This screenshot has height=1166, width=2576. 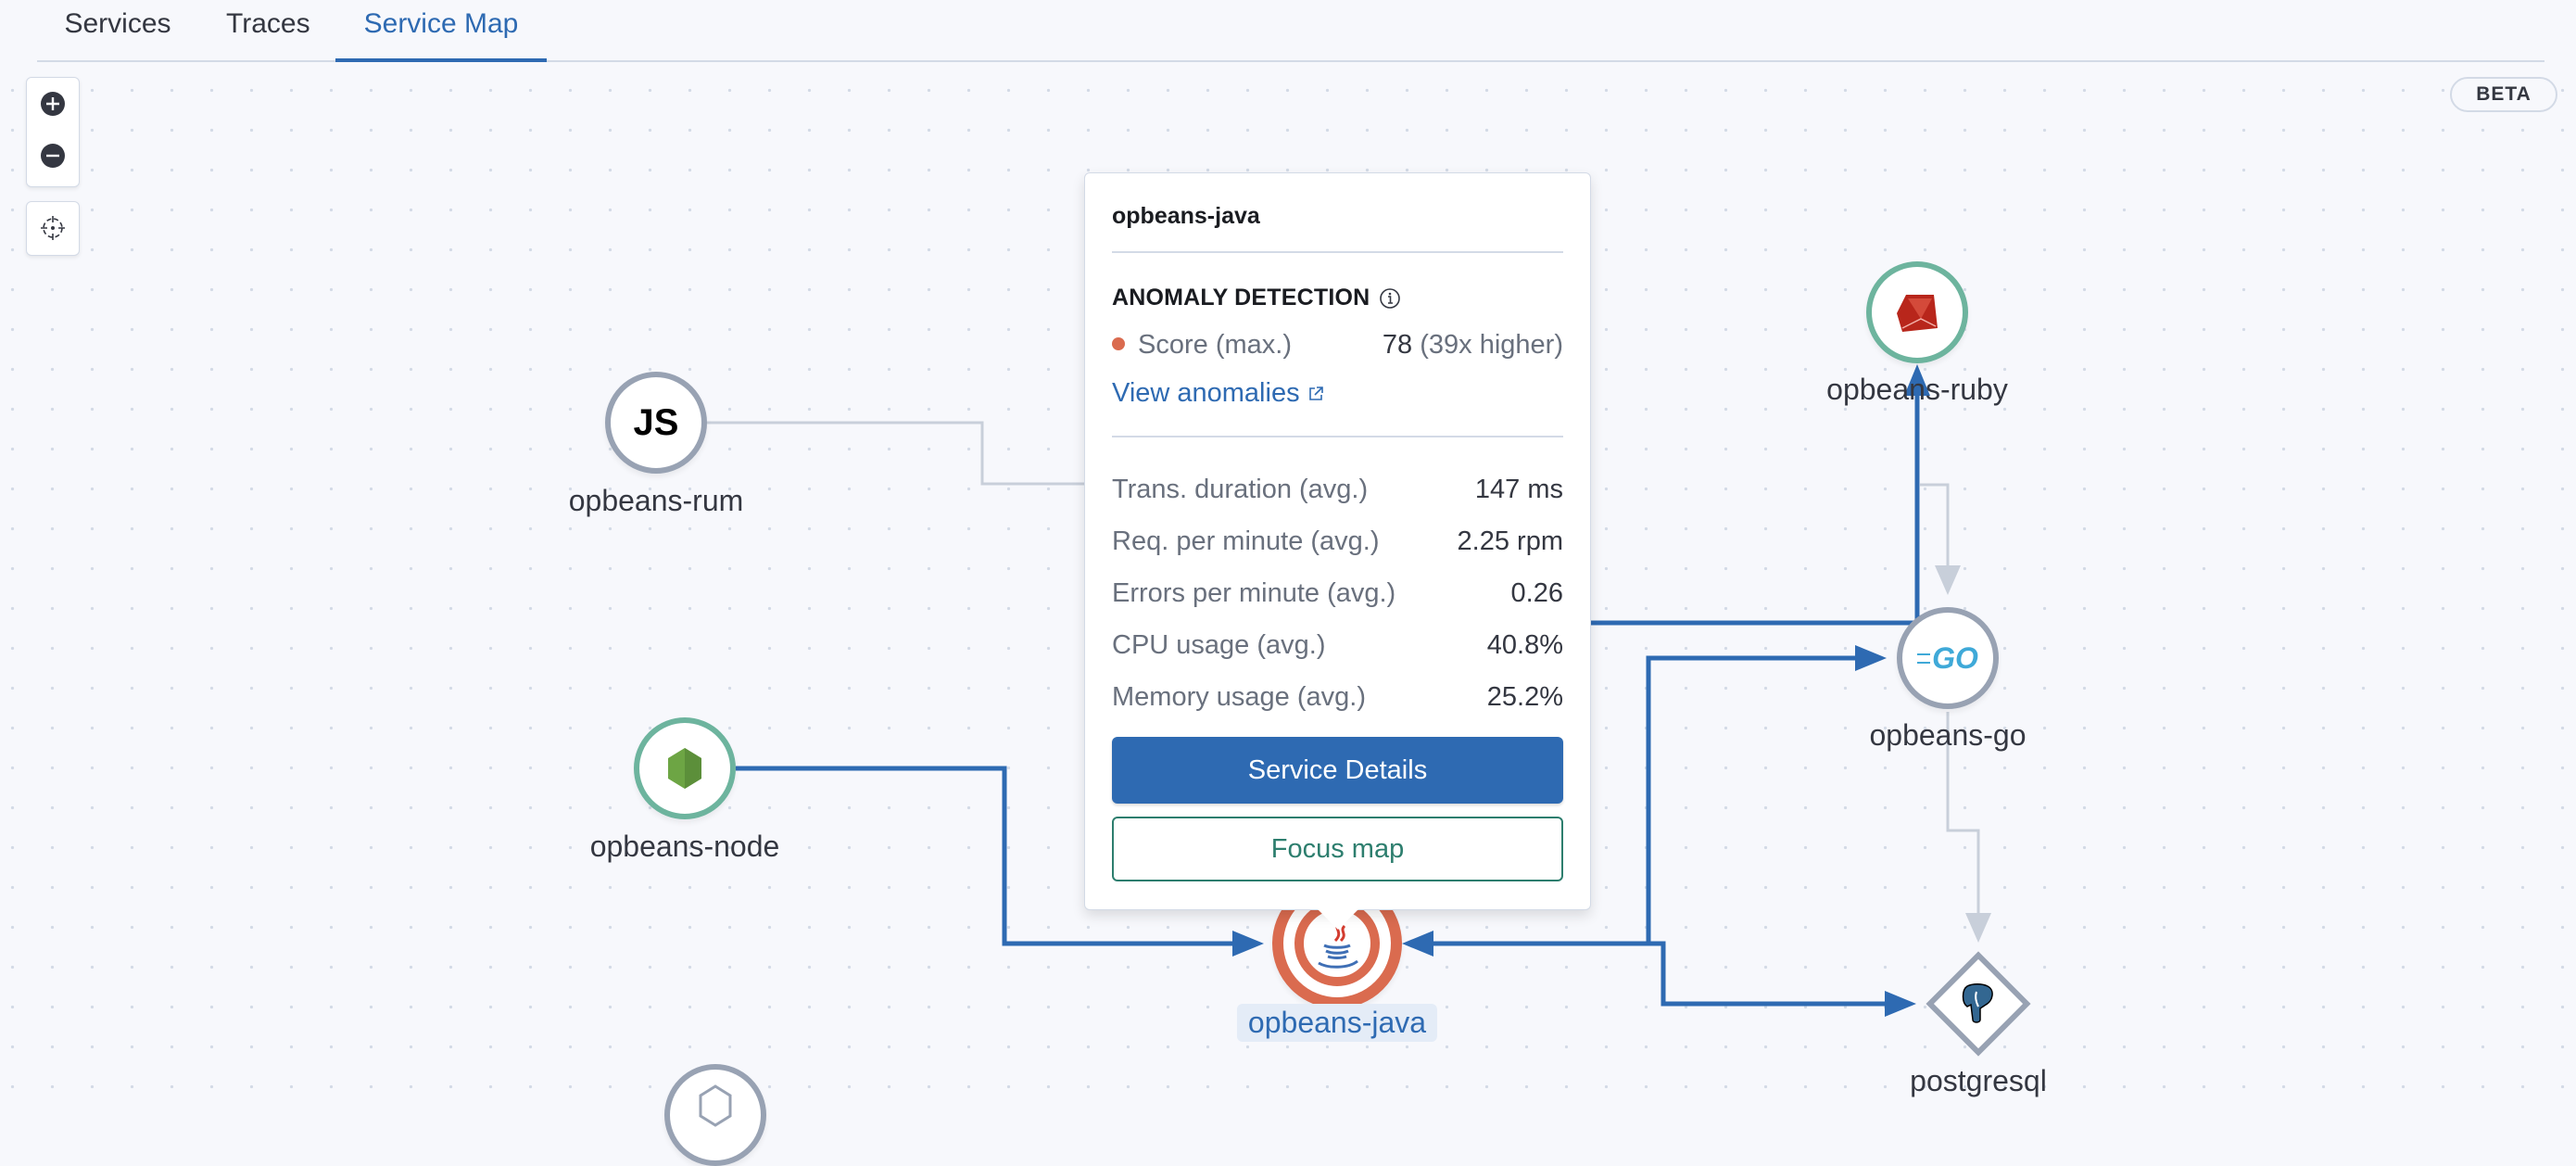 What do you see at coordinates (2504, 94) in the screenshot?
I see `beta-badge: BETA` at bounding box center [2504, 94].